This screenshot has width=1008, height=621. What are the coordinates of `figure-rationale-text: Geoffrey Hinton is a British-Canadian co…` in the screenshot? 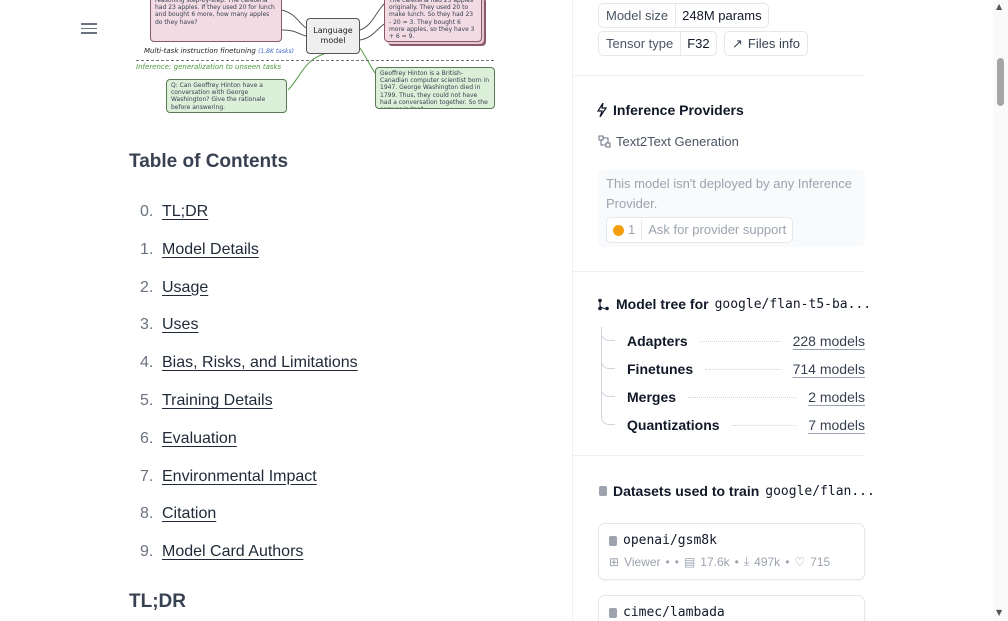 It's located at (435, 89).